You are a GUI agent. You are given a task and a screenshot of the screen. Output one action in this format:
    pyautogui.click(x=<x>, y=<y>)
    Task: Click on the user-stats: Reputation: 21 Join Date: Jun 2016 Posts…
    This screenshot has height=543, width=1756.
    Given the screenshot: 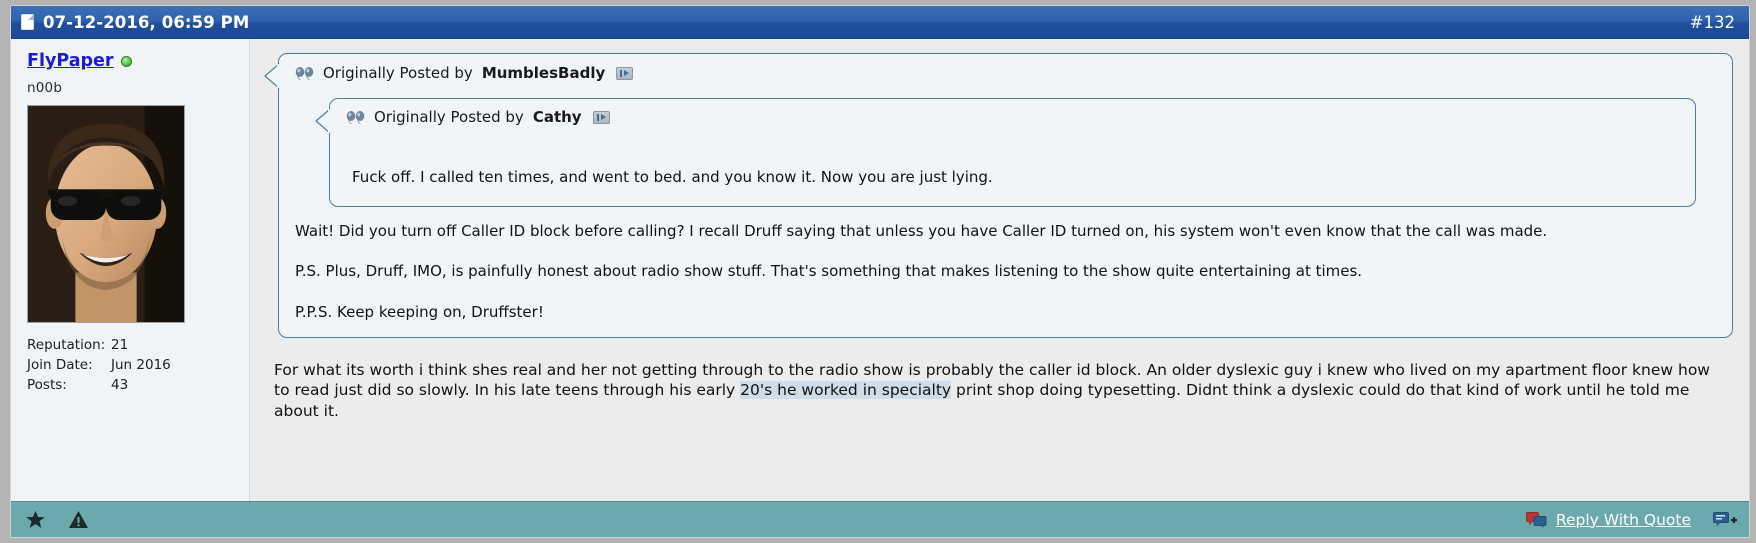 What is the action you would take?
    pyautogui.click(x=138, y=365)
    